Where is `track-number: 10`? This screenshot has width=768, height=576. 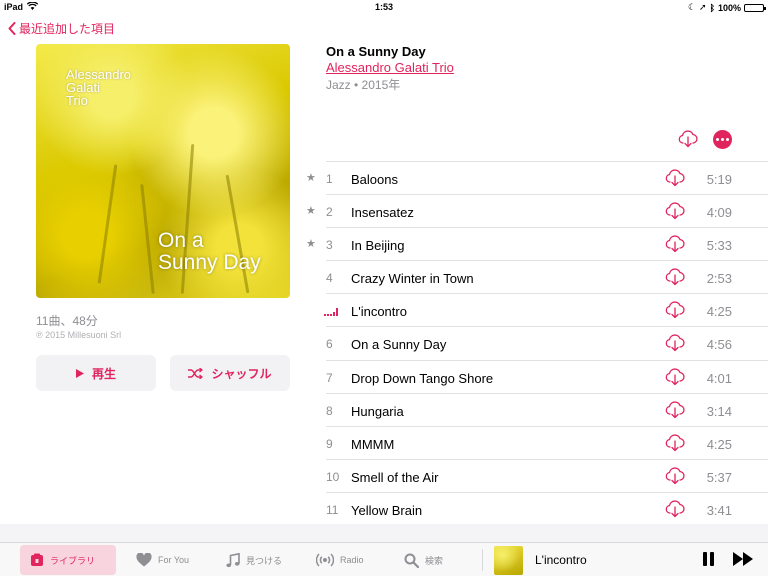
track-number: 10 is located at coordinates (333, 476).